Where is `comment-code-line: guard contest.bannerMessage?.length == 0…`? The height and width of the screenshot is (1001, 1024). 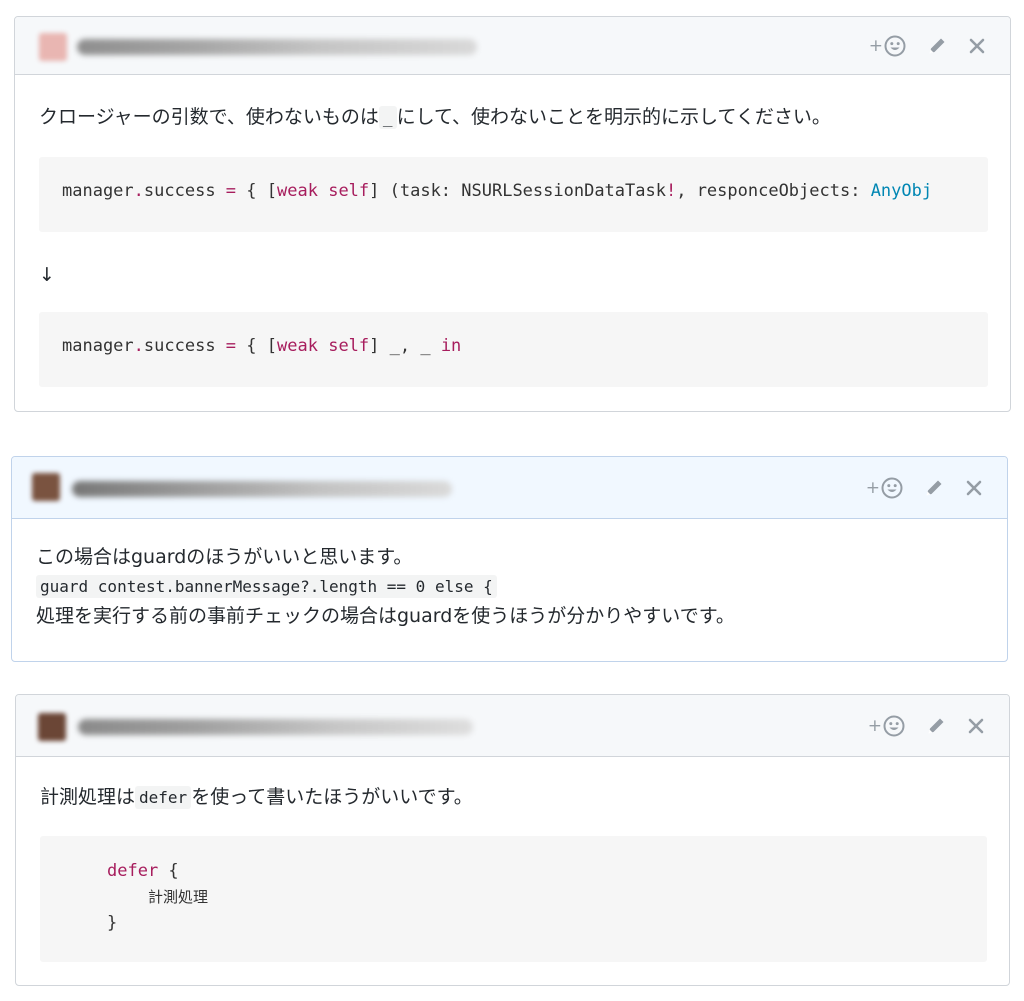
comment-code-line: guard contest.bannerMessage?.length == 0… is located at coordinates (509, 586).